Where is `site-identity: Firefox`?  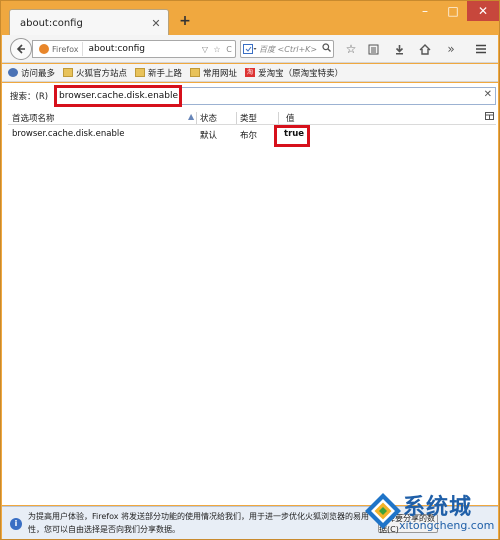
site-identity: Firefox is located at coordinates (58, 49).